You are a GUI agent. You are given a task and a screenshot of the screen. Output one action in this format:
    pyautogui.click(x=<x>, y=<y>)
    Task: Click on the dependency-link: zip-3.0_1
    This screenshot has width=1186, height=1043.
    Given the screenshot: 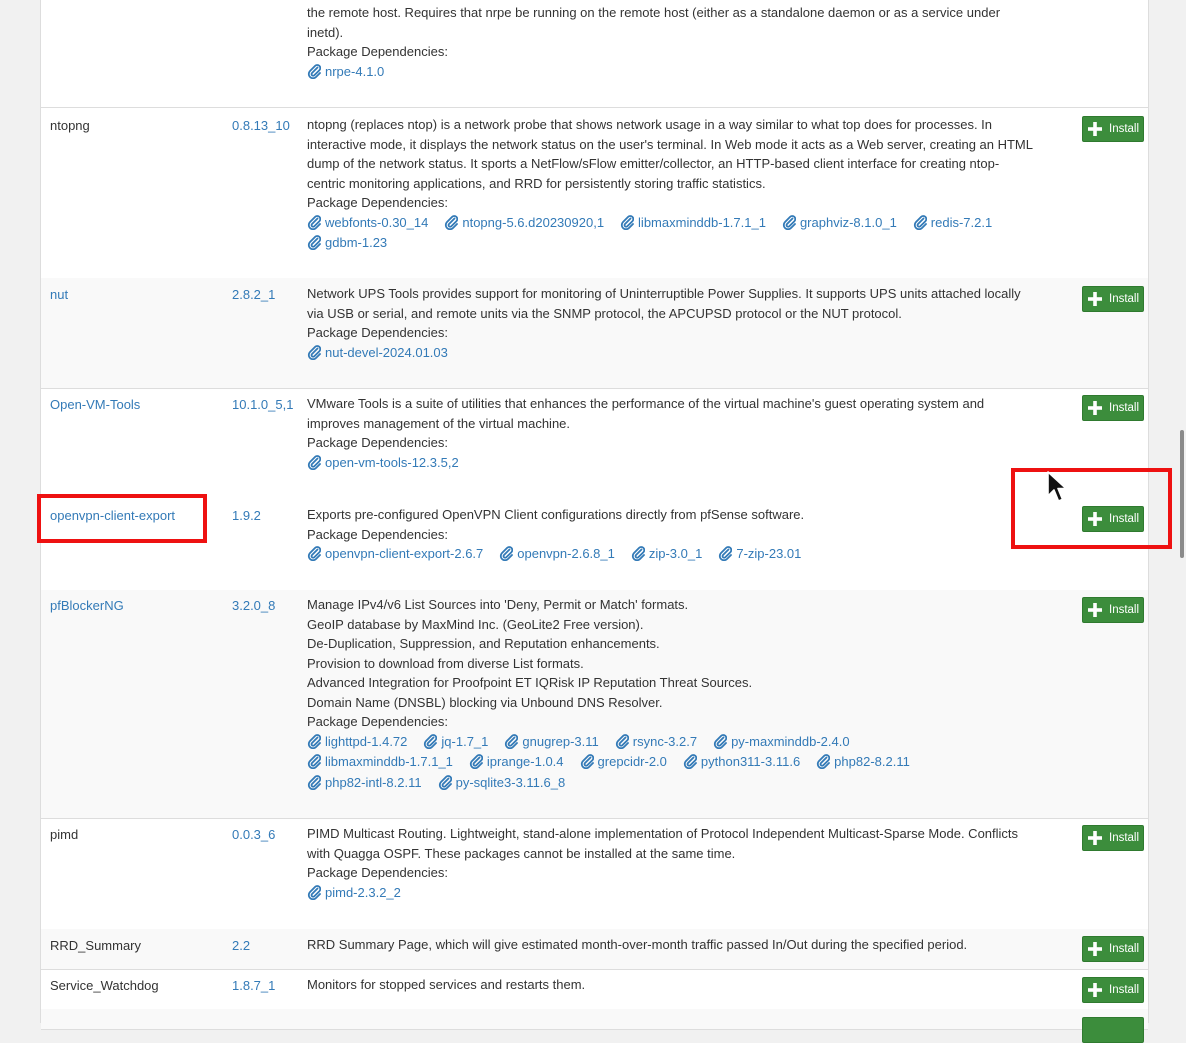 What is the action you would take?
    pyautogui.click(x=666, y=553)
    